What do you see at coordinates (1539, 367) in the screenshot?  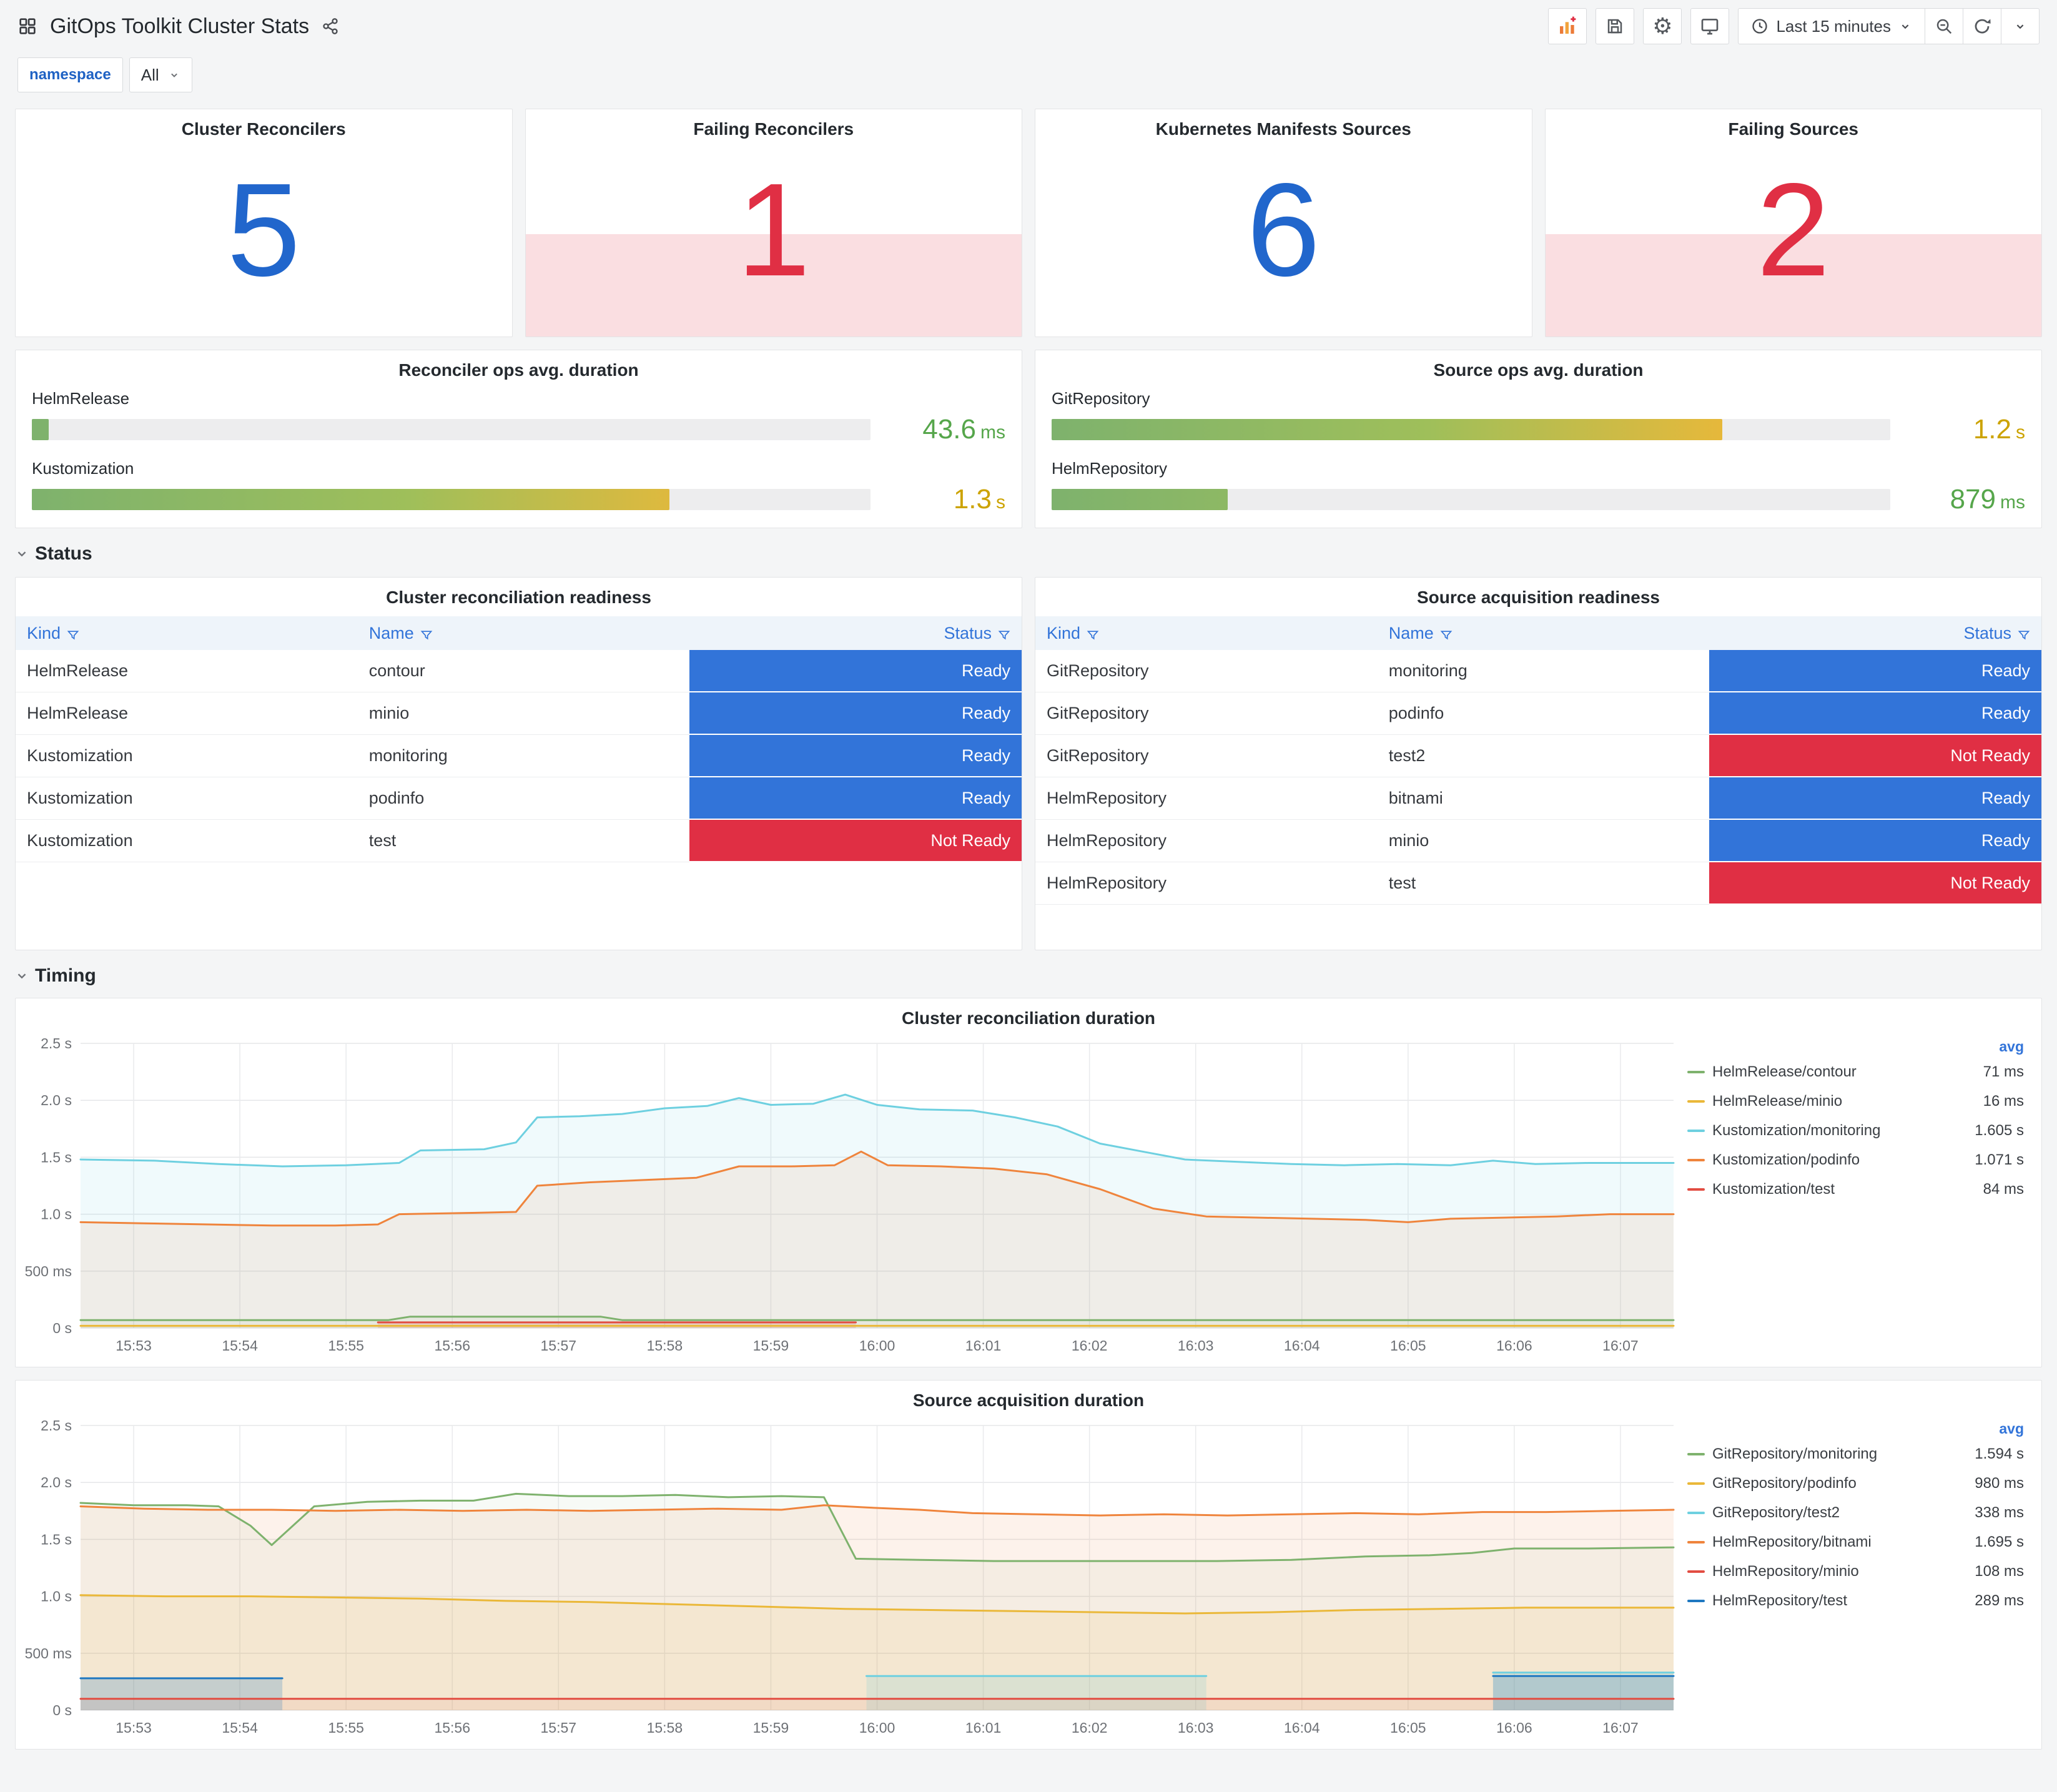 I see `panel-title: Source ops avg. duration` at bounding box center [1539, 367].